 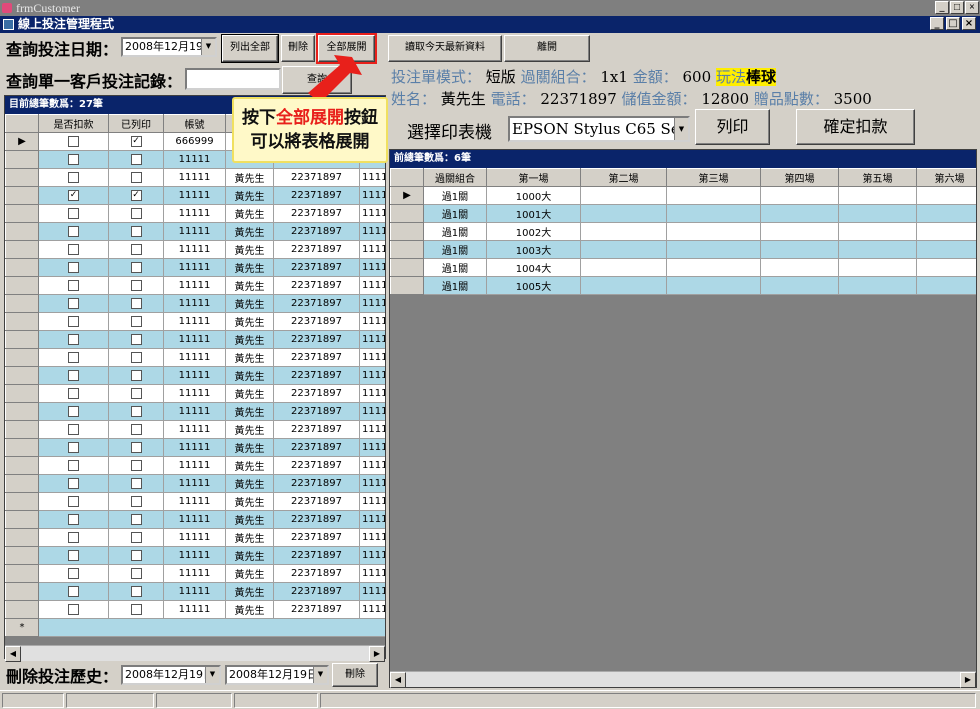 What do you see at coordinates (877, 249) in the screenshot?
I see `game-5-cell` at bounding box center [877, 249].